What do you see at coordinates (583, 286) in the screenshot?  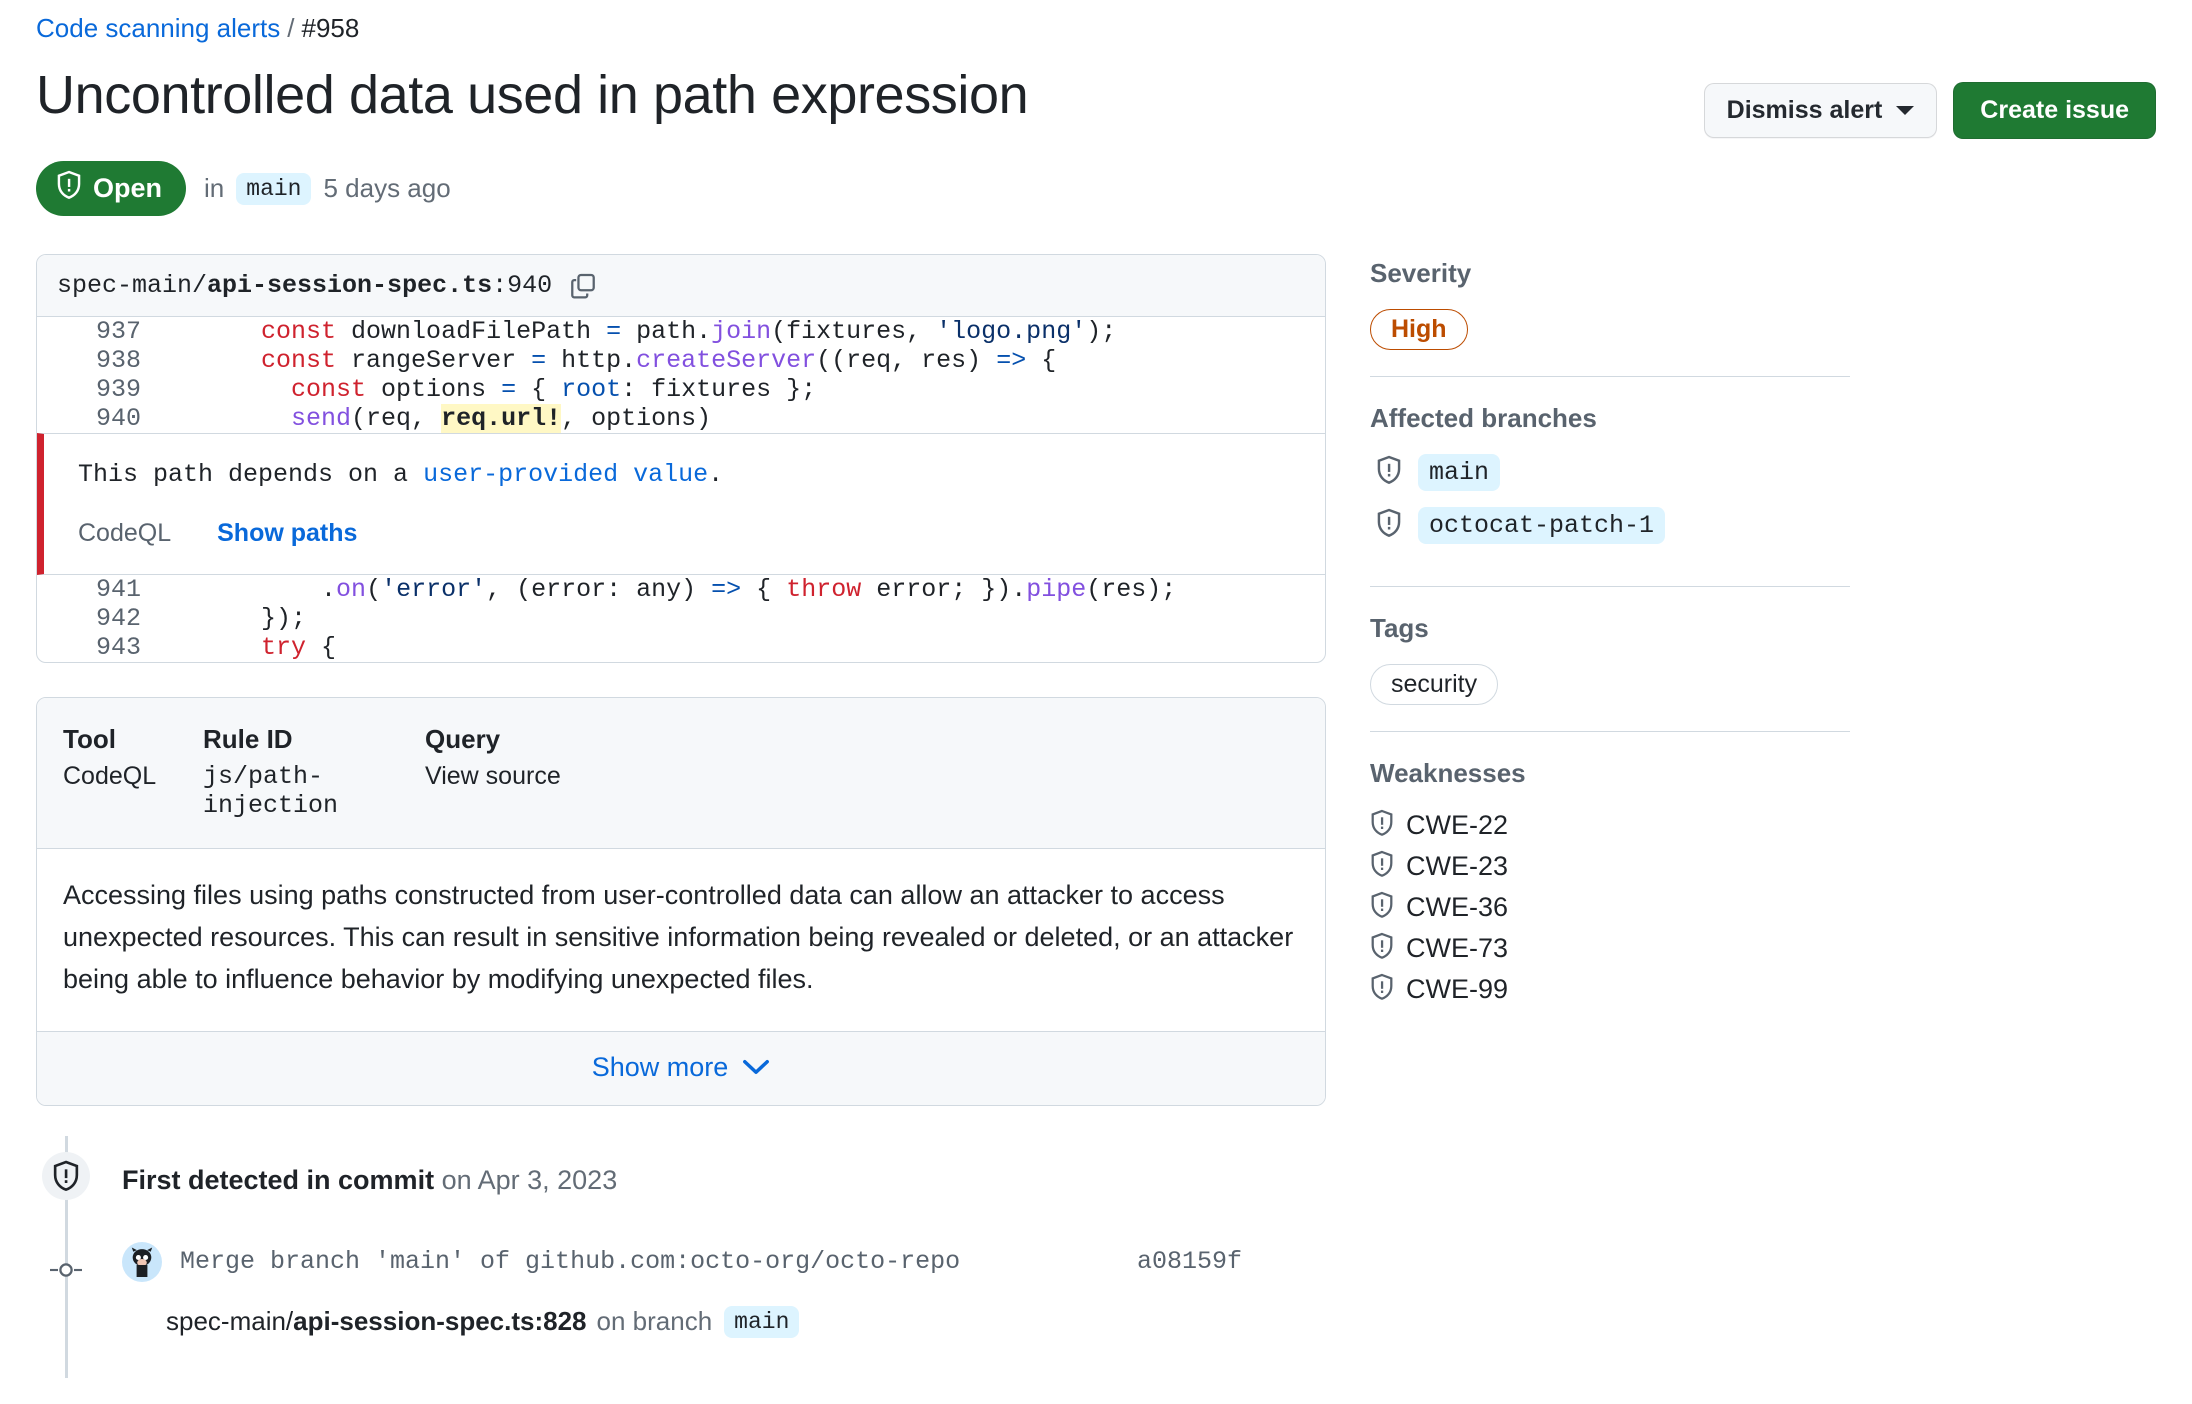 I see `copy-icon` at bounding box center [583, 286].